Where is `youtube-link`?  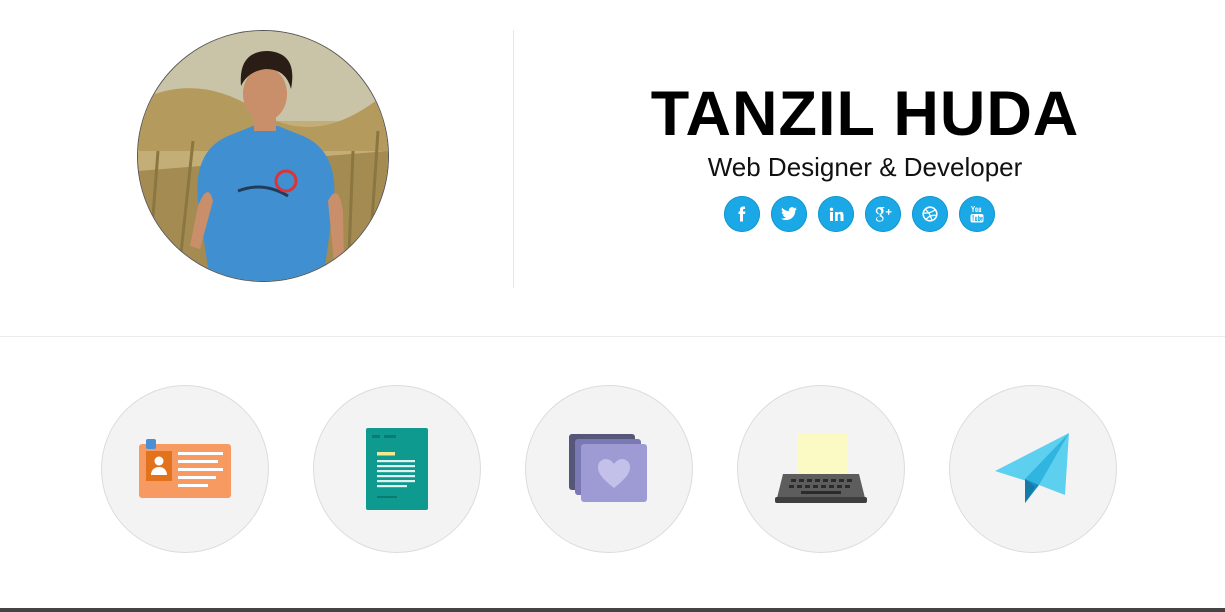 youtube-link is located at coordinates (977, 214).